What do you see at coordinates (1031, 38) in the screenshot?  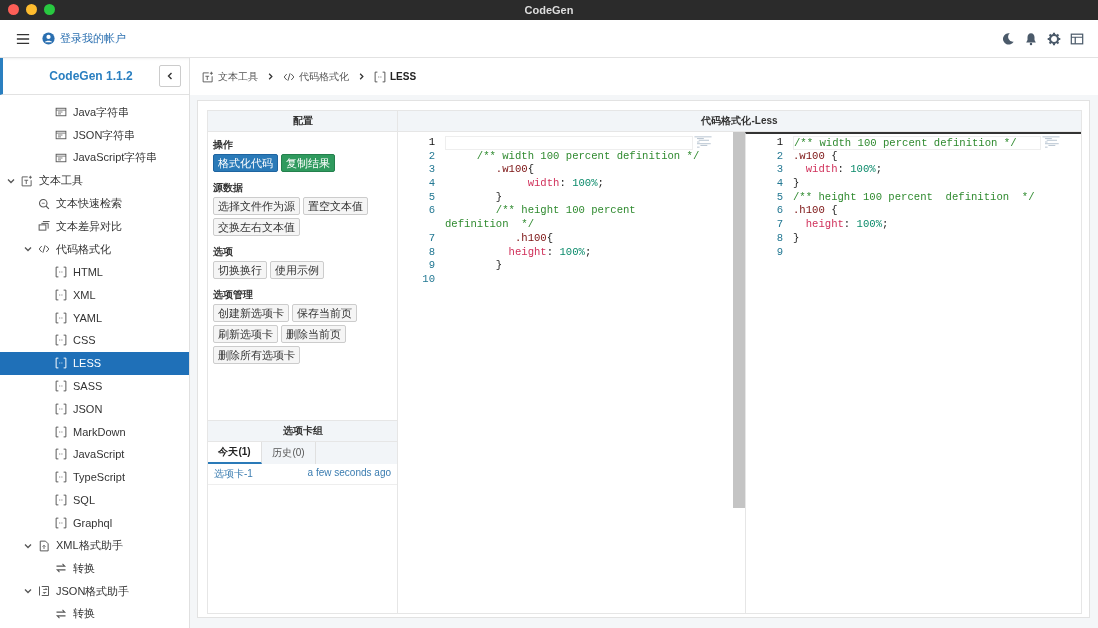 I see `bell-icon` at bounding box center [1031, 38].